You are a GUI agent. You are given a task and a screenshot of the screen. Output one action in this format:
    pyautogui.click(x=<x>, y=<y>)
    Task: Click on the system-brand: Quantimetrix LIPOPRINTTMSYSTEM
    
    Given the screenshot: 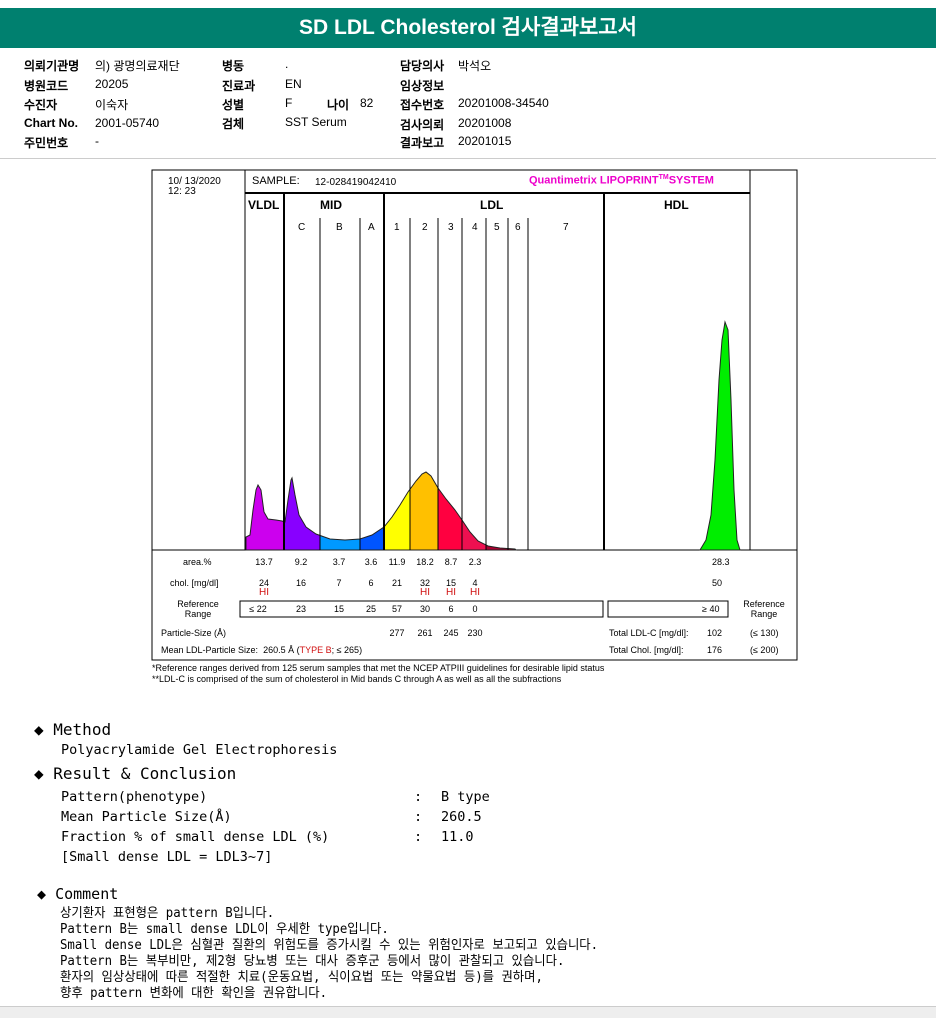 What is the action you would take?
    pyautogui.click(x=621, y=180)
    